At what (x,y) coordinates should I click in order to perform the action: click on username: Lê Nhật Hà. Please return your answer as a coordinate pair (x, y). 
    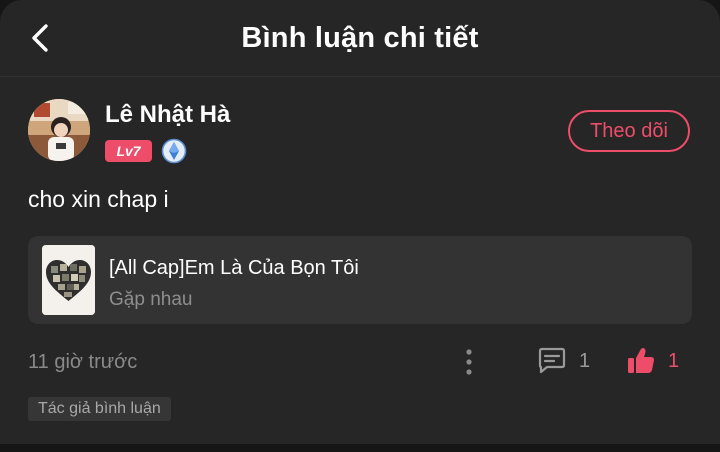
    Looking at the image, I should click on (167, 115).